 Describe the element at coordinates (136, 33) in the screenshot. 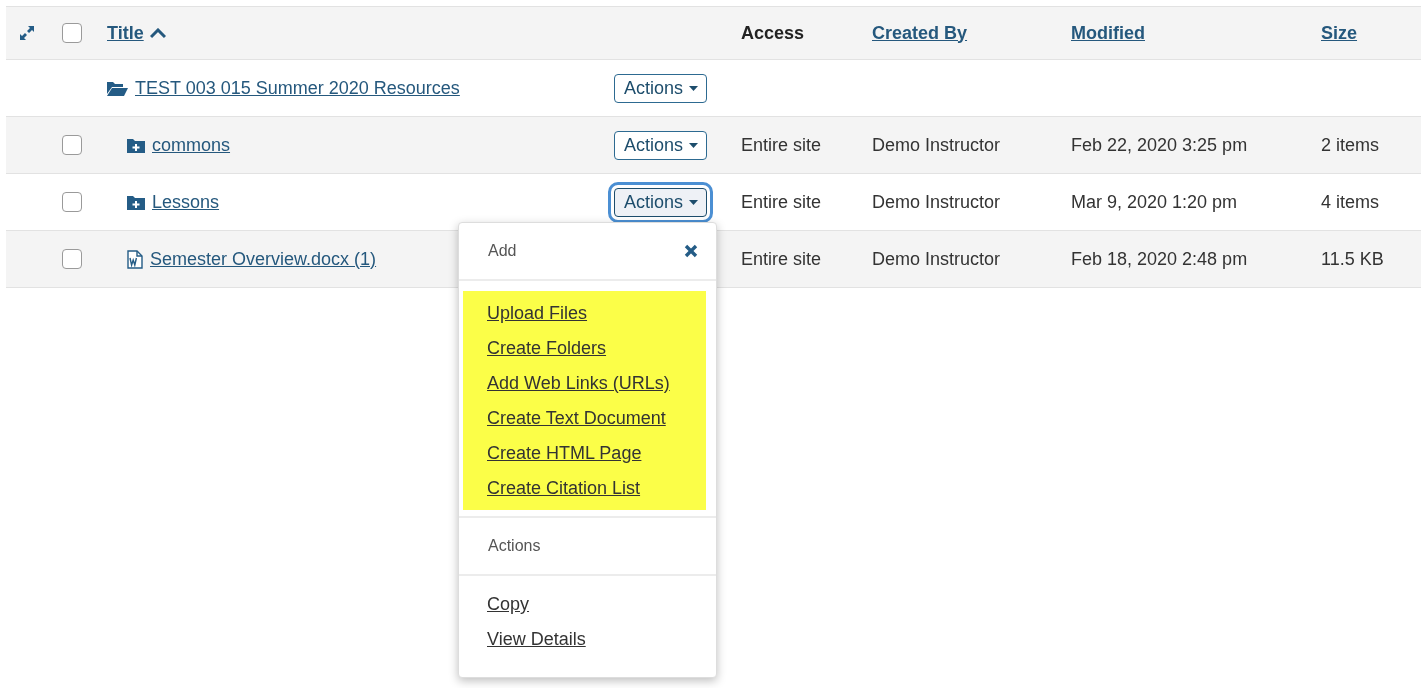

I see `column-header-link: Title` at that location.